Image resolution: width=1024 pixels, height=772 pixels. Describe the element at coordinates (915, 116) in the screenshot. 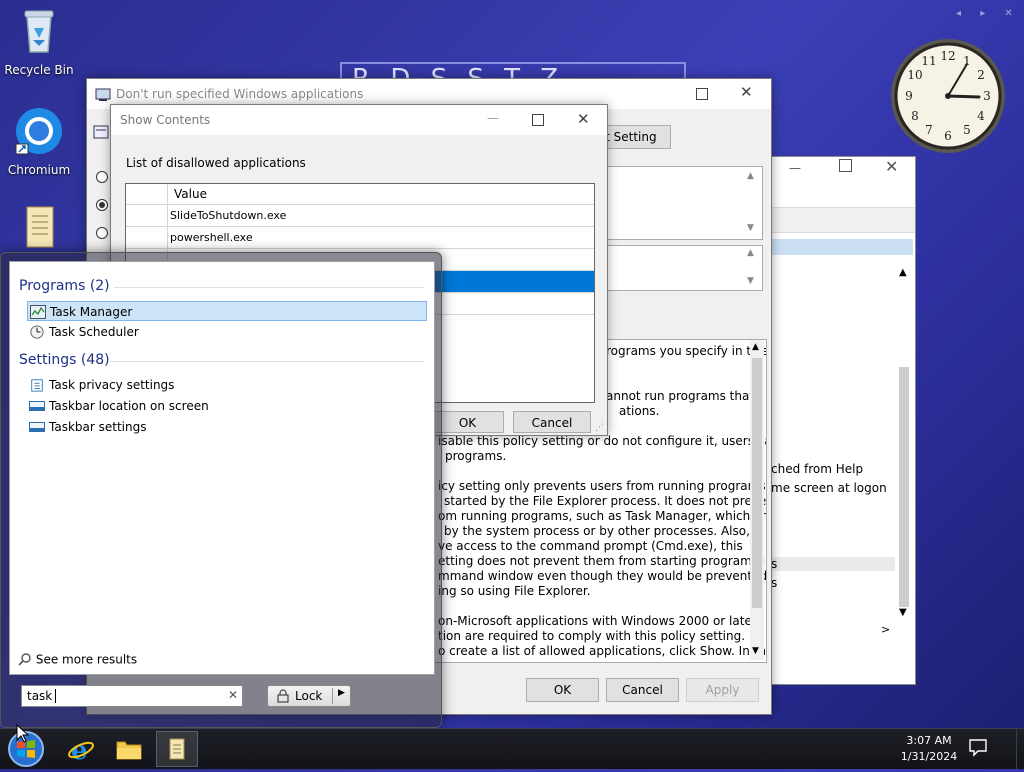

I see `svg-text: 8` at that location.